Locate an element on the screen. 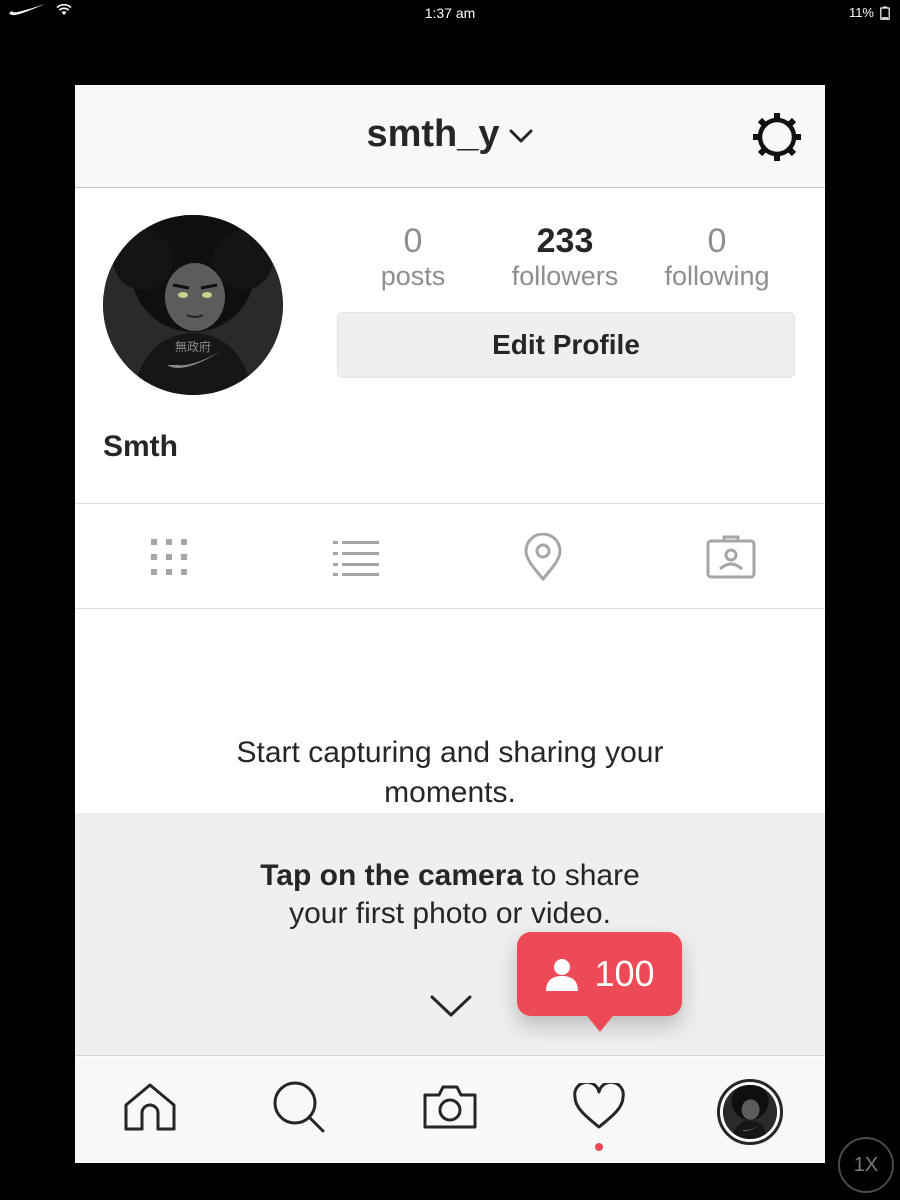 Image resolution: width=900 pixels, height=1200 pixels. list-icon is located at coordinates (356, 558).